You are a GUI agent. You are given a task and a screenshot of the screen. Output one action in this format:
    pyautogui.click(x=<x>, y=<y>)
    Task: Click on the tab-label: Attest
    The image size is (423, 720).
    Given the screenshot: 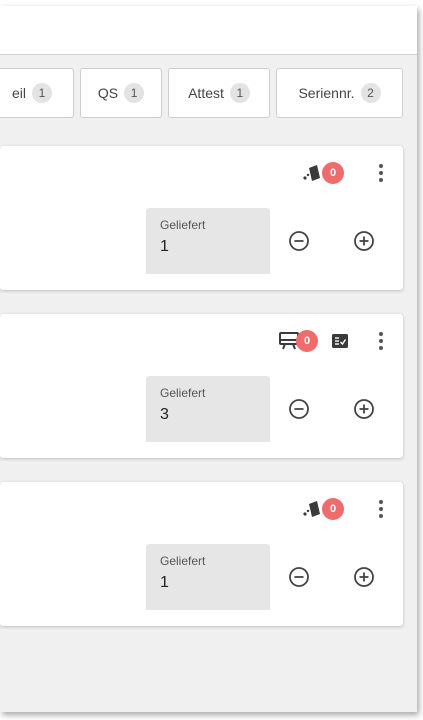 What is the action you would take?
    pyautogui.click(x=206, y=93)
    